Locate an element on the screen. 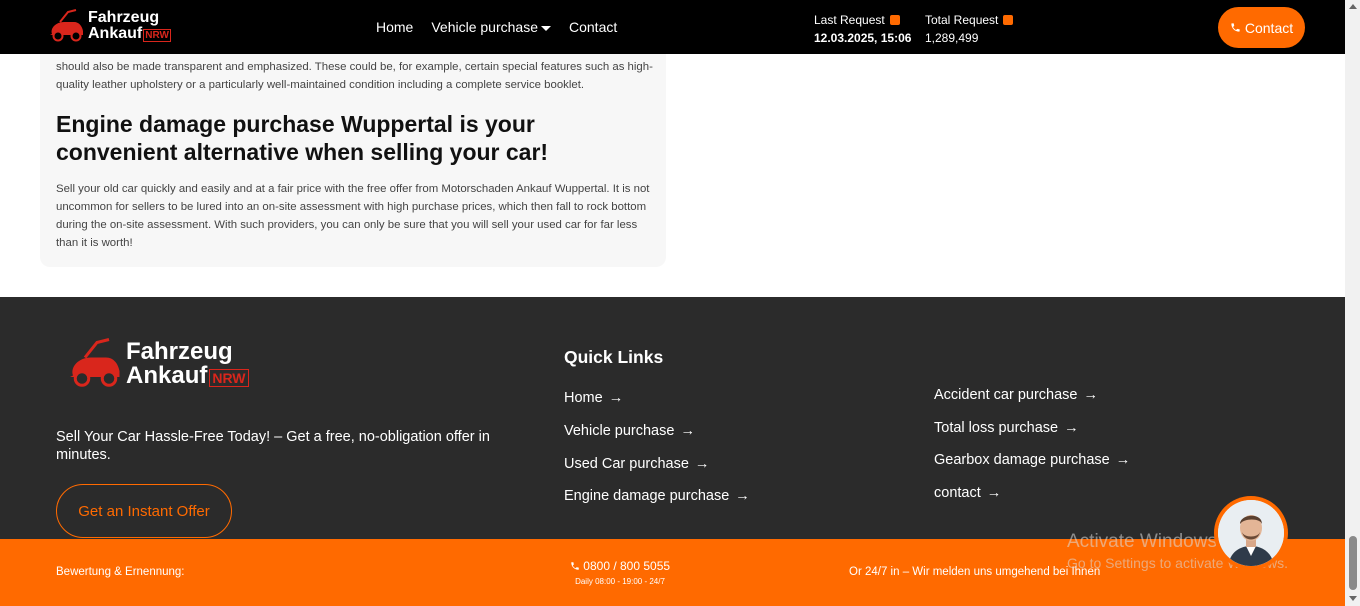 This screenshot has height=606, width=1360. footer-link-home: Home → is located at coordinates (593, 398).